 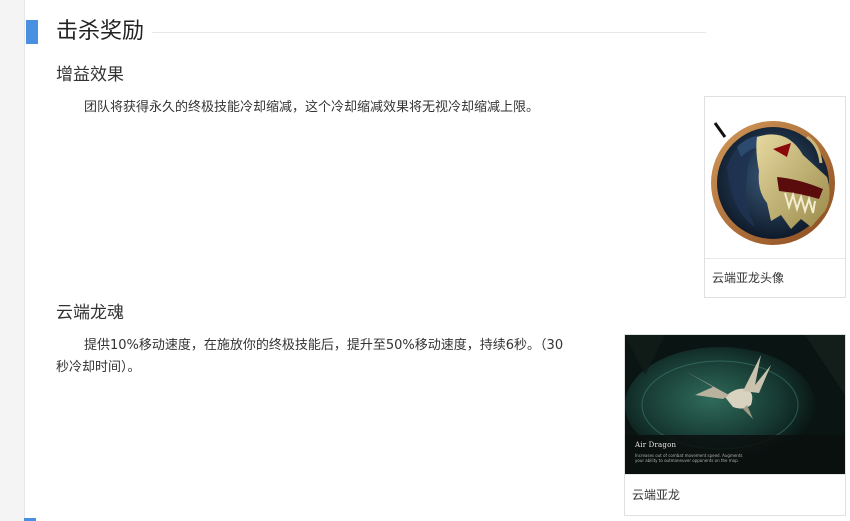 What do you see at coordinates (735, 494) in the screenshot?
I see `air-dragon-caption: 云端亚龙` at bounding box center [735, 494].